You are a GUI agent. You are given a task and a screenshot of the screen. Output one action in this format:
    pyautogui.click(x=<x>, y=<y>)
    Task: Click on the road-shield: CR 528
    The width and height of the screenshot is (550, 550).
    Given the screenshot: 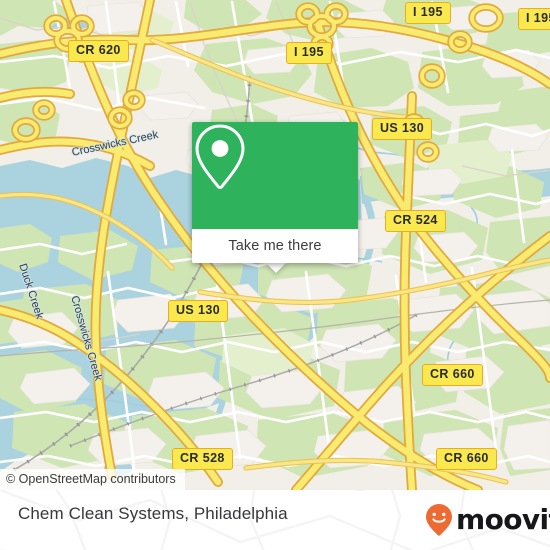 What is the action you would take?
    pyautogui.click(x=202, y=459)
    